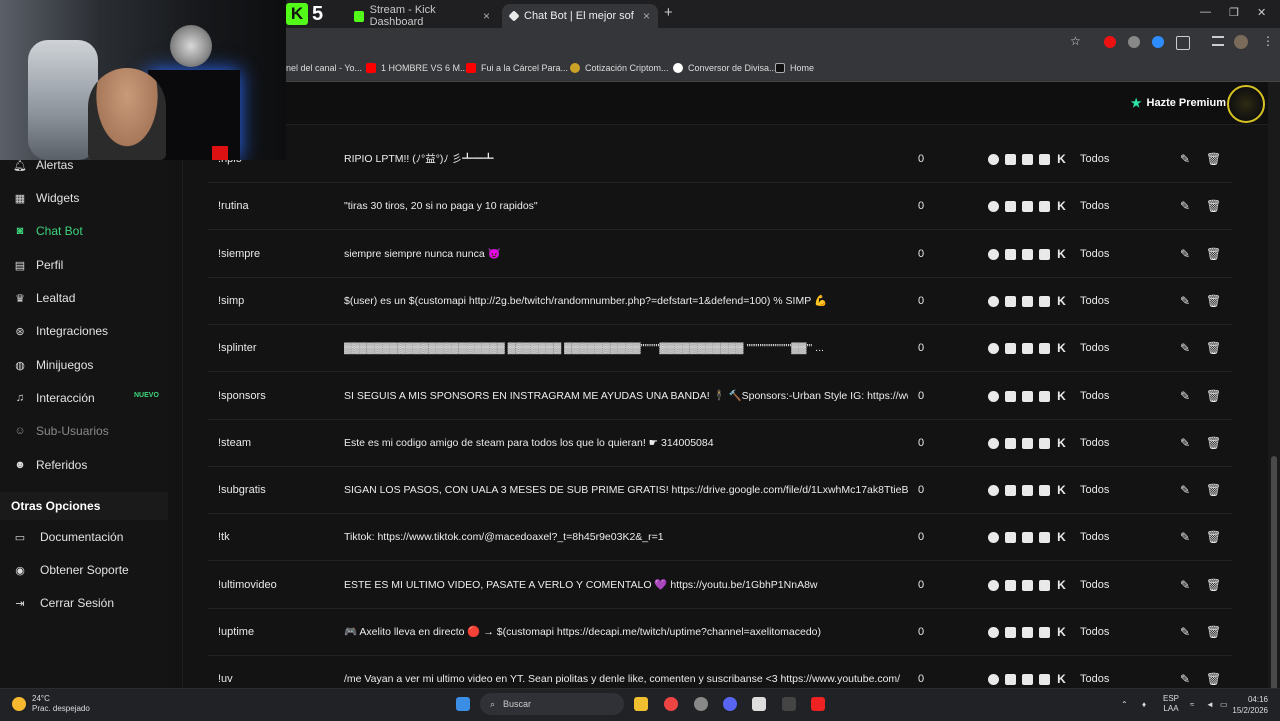 The width and height of the screenshot is (1280, 721). What do you see at coordinates (44, 298) in the screenshot?
I see `sidebar-item-lealtad: ♛ Lealtad` at bounding box center [44, 298].